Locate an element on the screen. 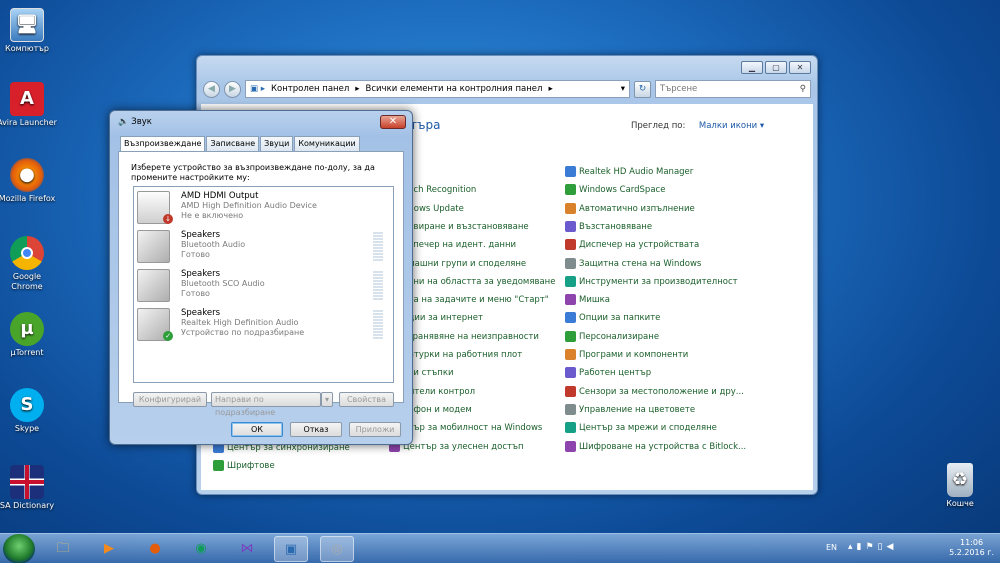  control-panel-item: Диспечер на устройствата is located at coordinates (632, 245).